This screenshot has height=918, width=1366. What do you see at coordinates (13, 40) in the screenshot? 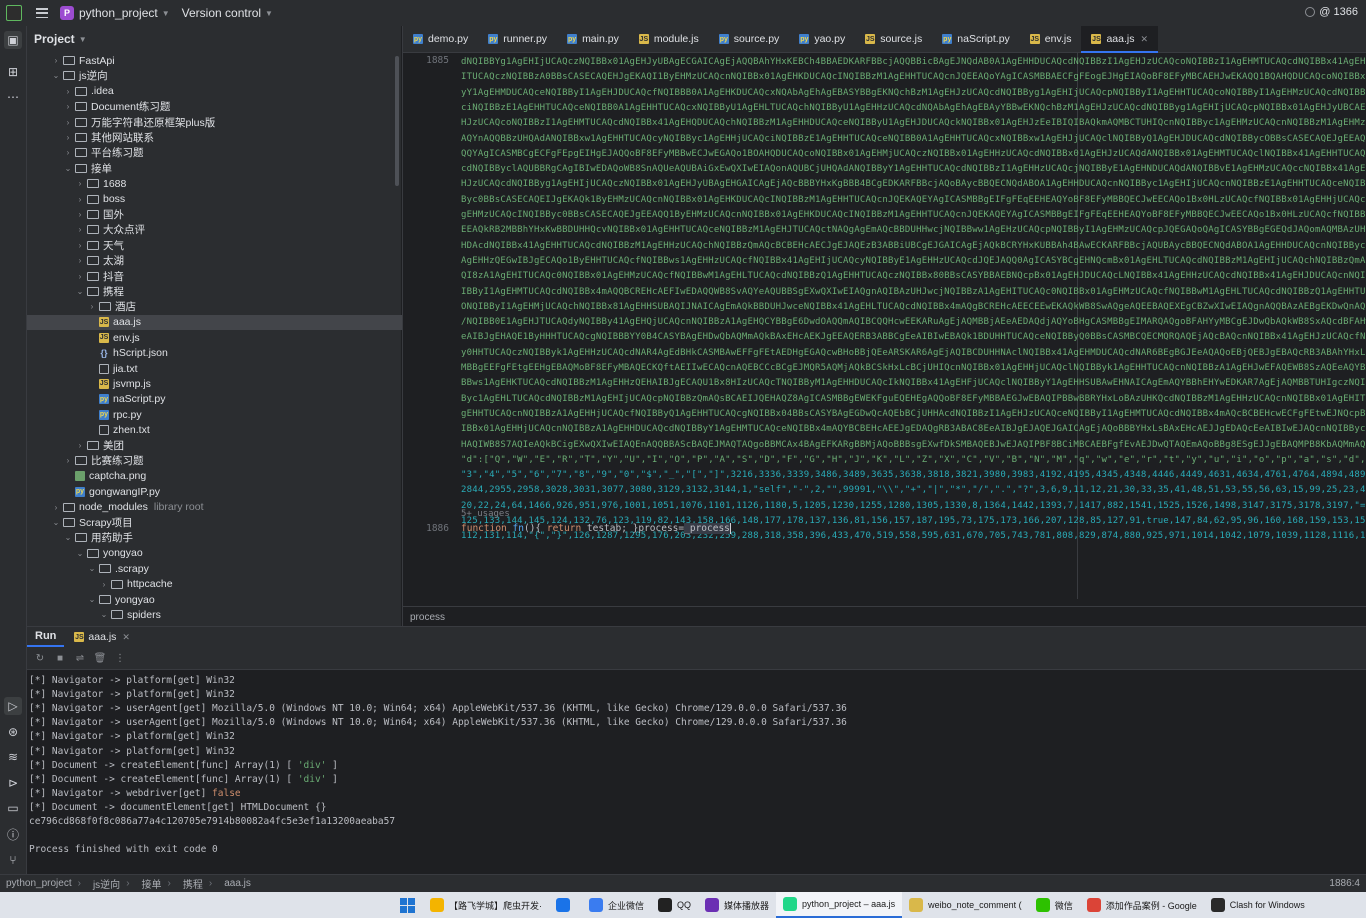
I see `project-folder-icon: ▣` at bounding box center [13, 40].